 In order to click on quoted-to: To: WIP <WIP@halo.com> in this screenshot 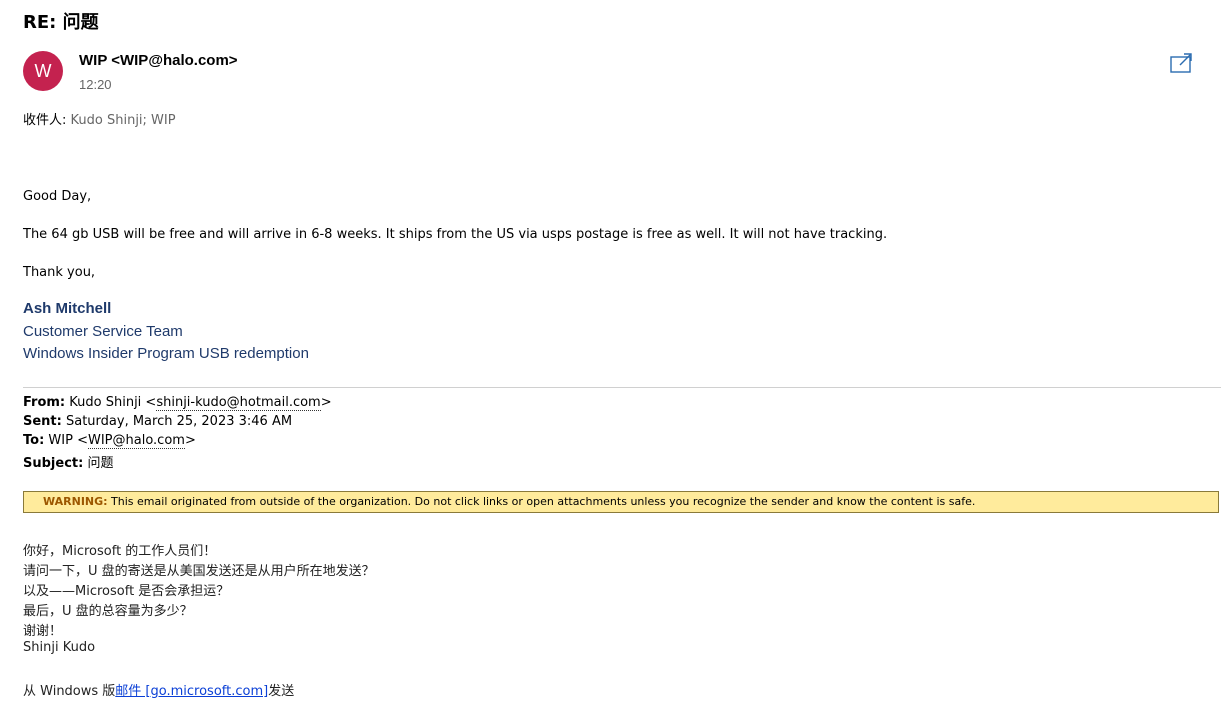, I will do `click(109, 441)`.